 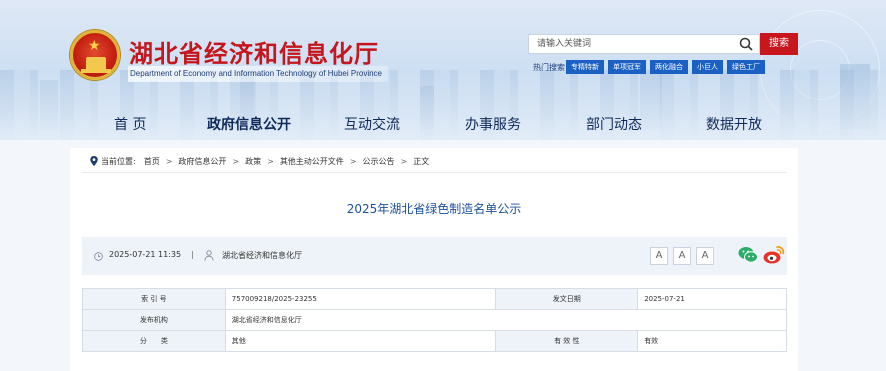 I want to click on hot-search-tags: 专精特新 单项冠军 两化融合 小巨人 绿色工厂, so click(x=665, y=67).